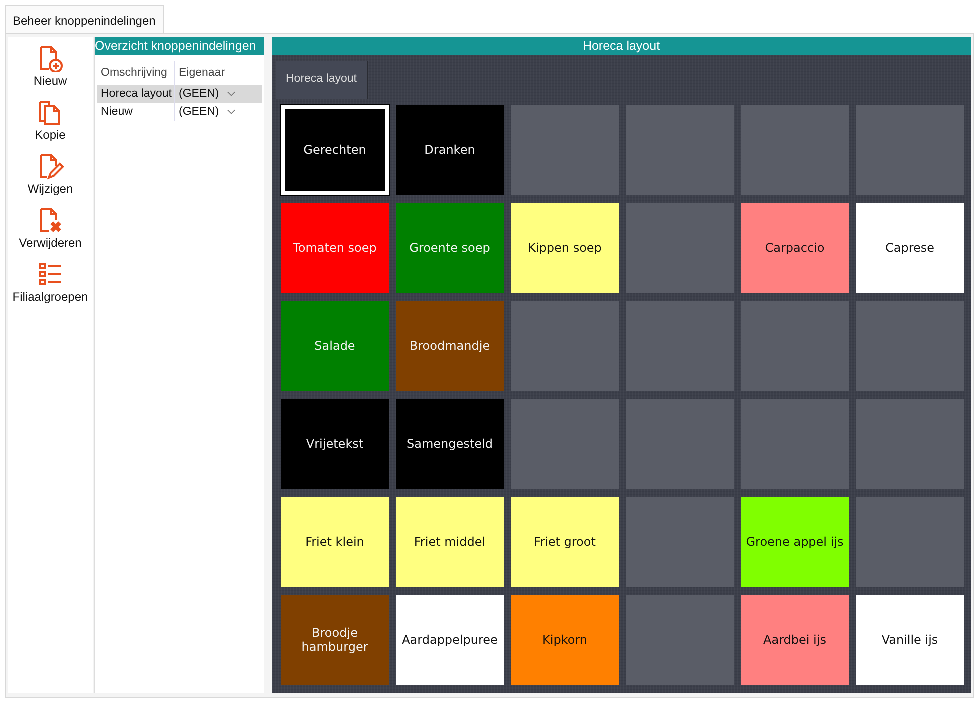  I want to click on list-icon, so click(50, 274).